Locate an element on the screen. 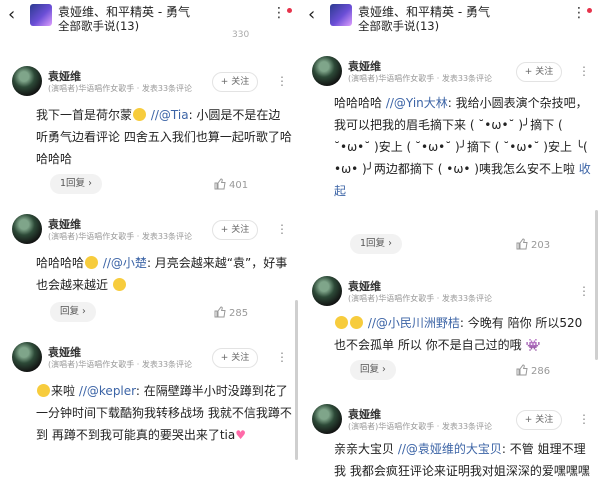  like-button: 203 is located at coordinates (533, 244).